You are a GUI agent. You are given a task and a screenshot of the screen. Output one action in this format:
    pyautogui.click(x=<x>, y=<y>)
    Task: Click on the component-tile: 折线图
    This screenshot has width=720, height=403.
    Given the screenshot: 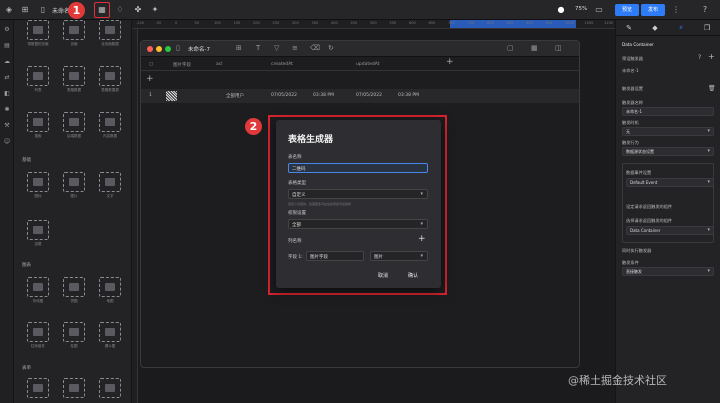 What is the action you would take?
    pyautogui.click(x=38, y=292)
    